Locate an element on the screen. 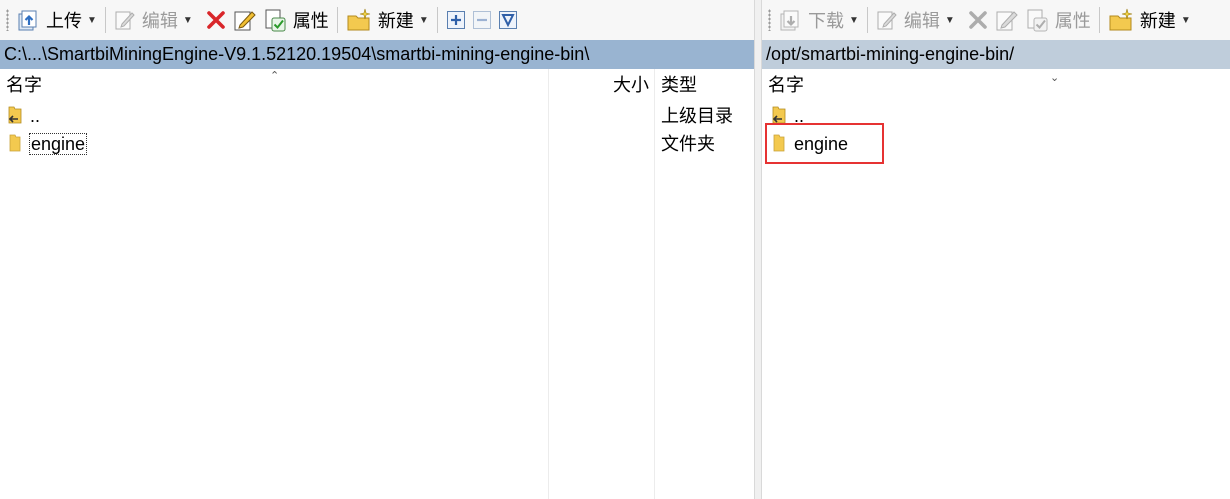  remote-toolbar: 下载 ▼ 编辑 ▼ 属性 新建 ▼ is located at coordinates (996, 20).